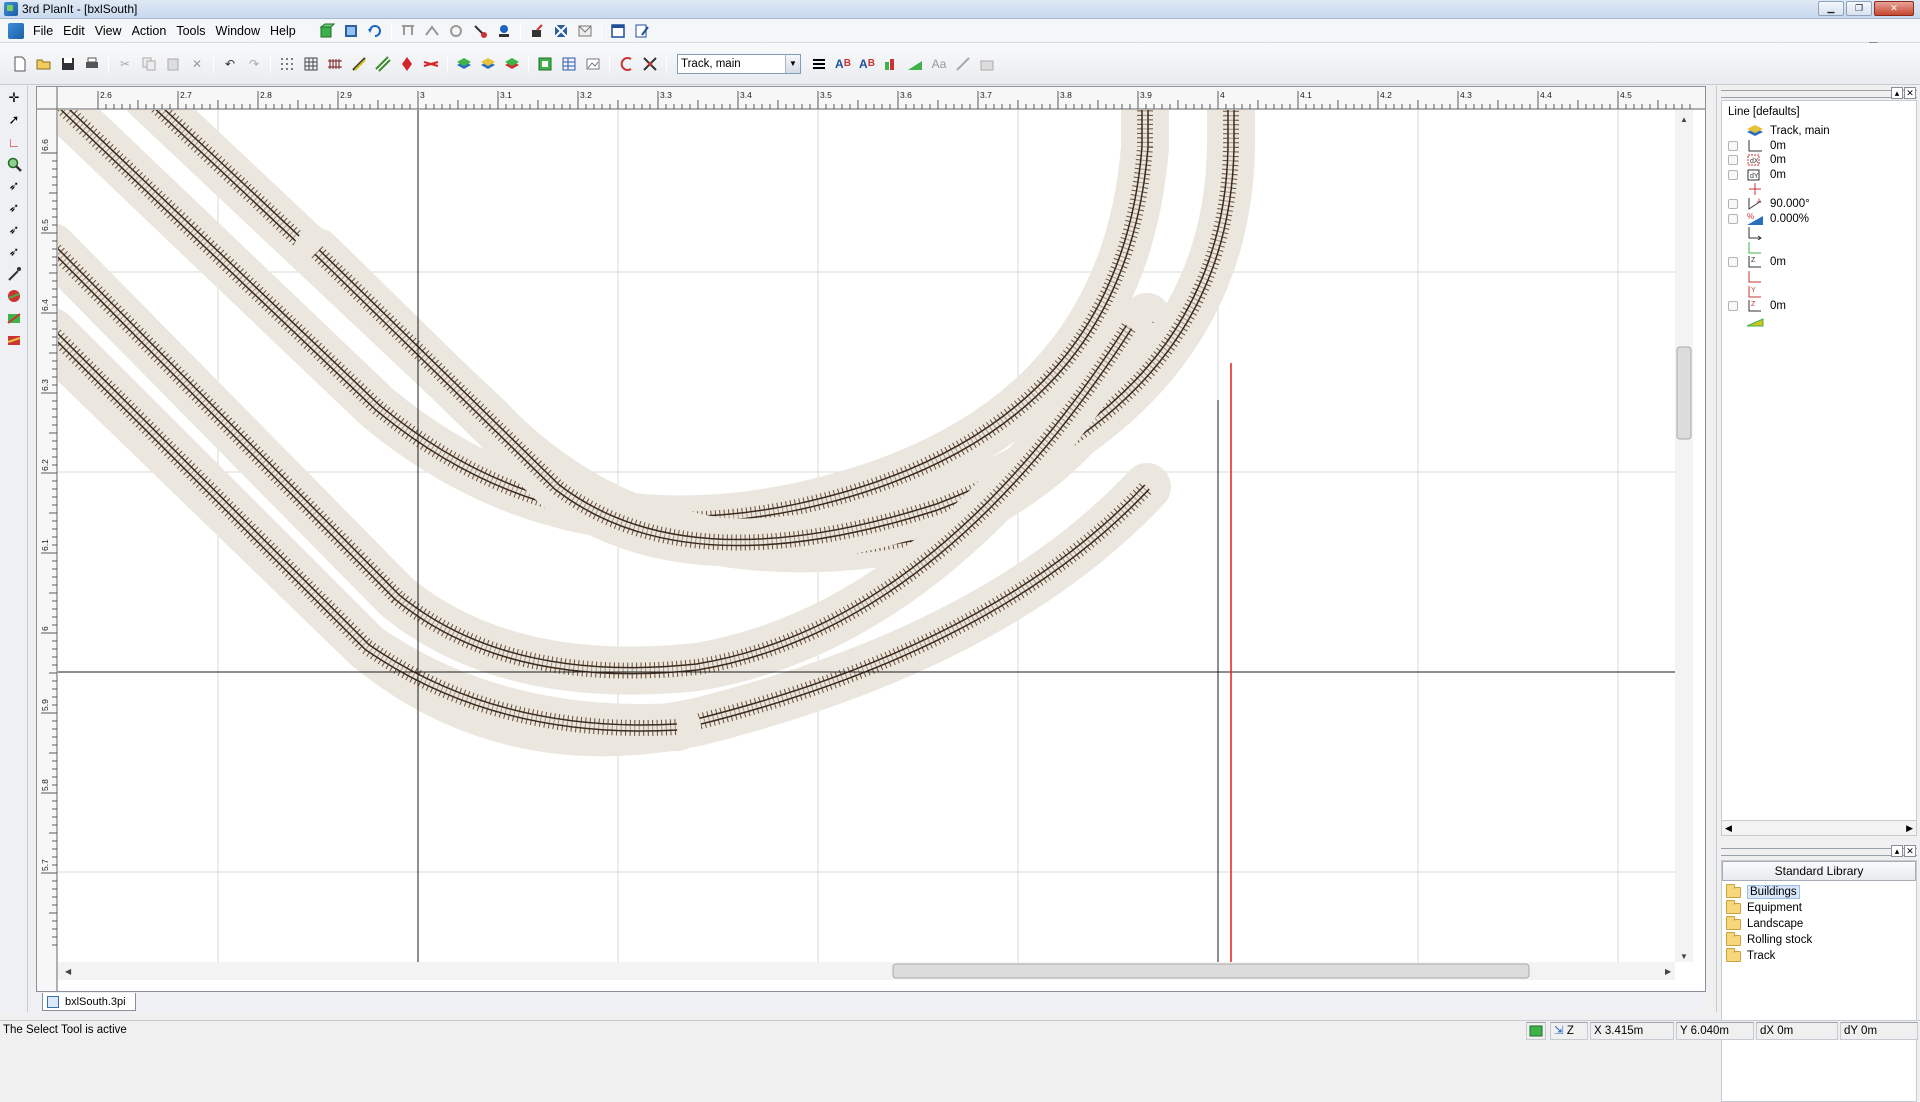 This screenshot has width=1920, height=1102. What do you see at coordinates (1569, 1031) in the screenshot?
I see `z-lock-toggle: ⇲ Z` at bounding box center [1569, 1031].